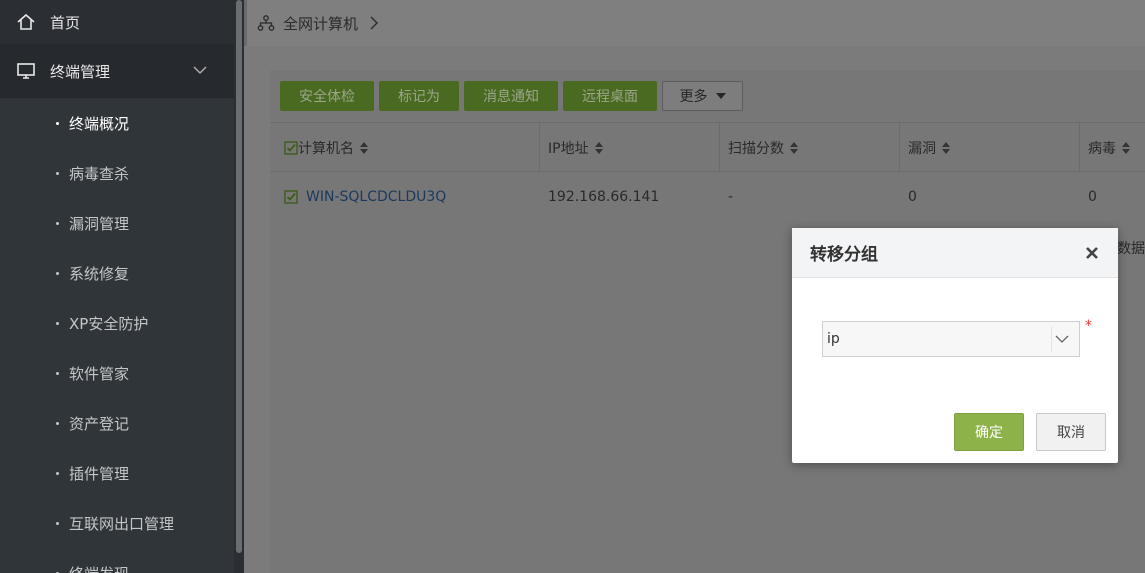  What do you see at coordinates (630, 148) in the screenshot?
I see `column-header-ip: IP地址` at bounding box center [630, 148].